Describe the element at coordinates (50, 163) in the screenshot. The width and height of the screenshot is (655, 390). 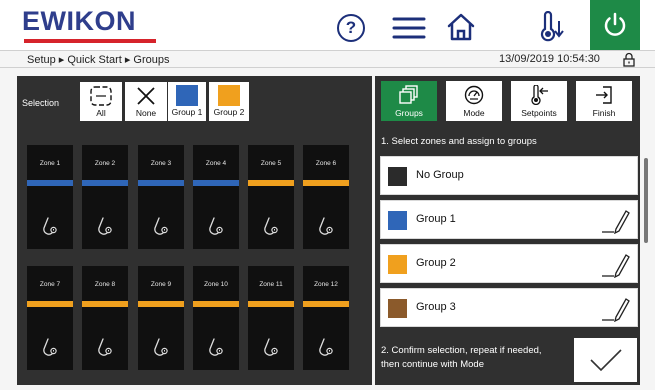
I see `zone-label: Zone 1` at that location.